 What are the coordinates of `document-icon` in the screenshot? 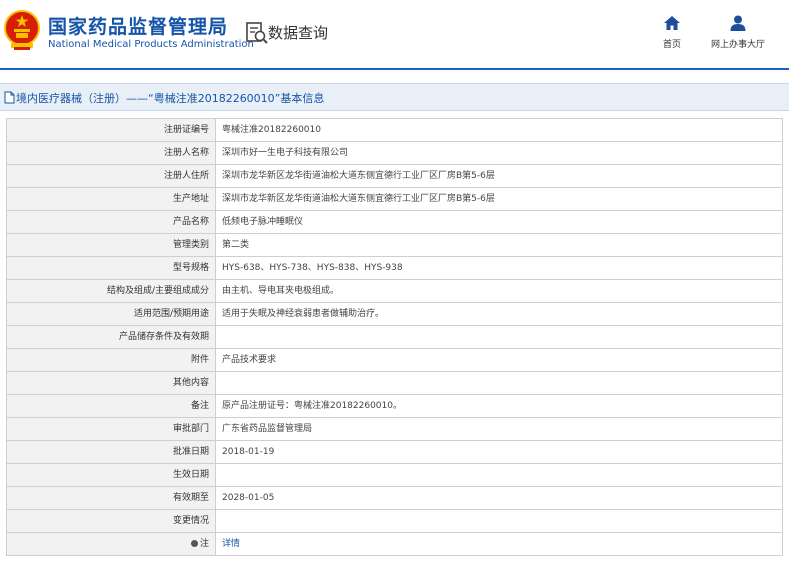 It's located at (9, 97).